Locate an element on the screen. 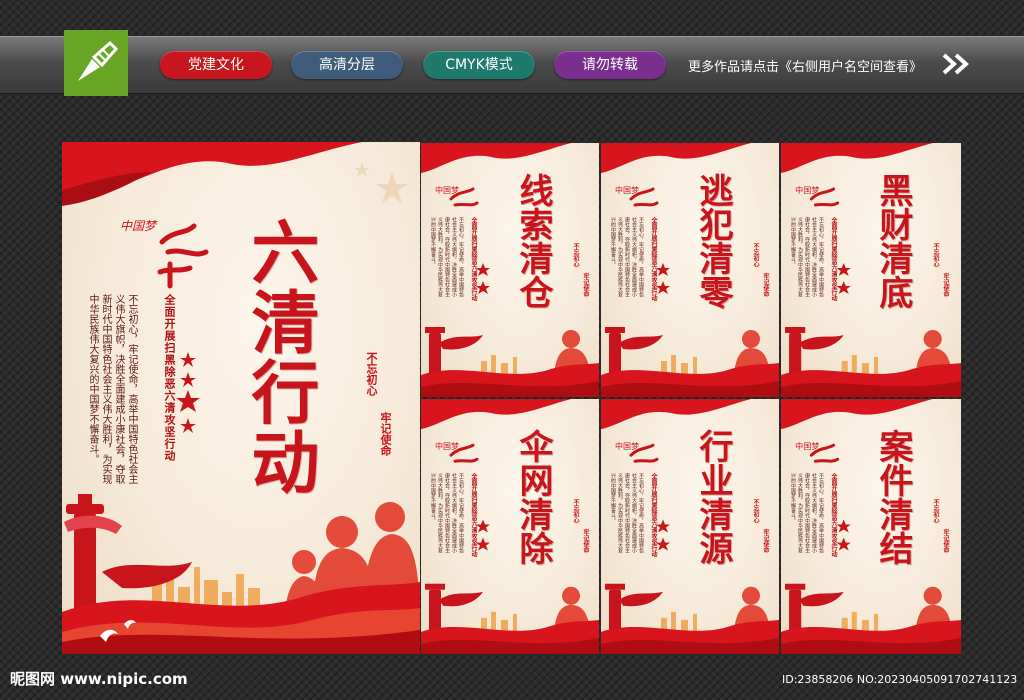 Image resolution: width=1024 pixels, height=700 pixels. tag-no-repost: 请勿转载 is located at coordinates (610, 65).